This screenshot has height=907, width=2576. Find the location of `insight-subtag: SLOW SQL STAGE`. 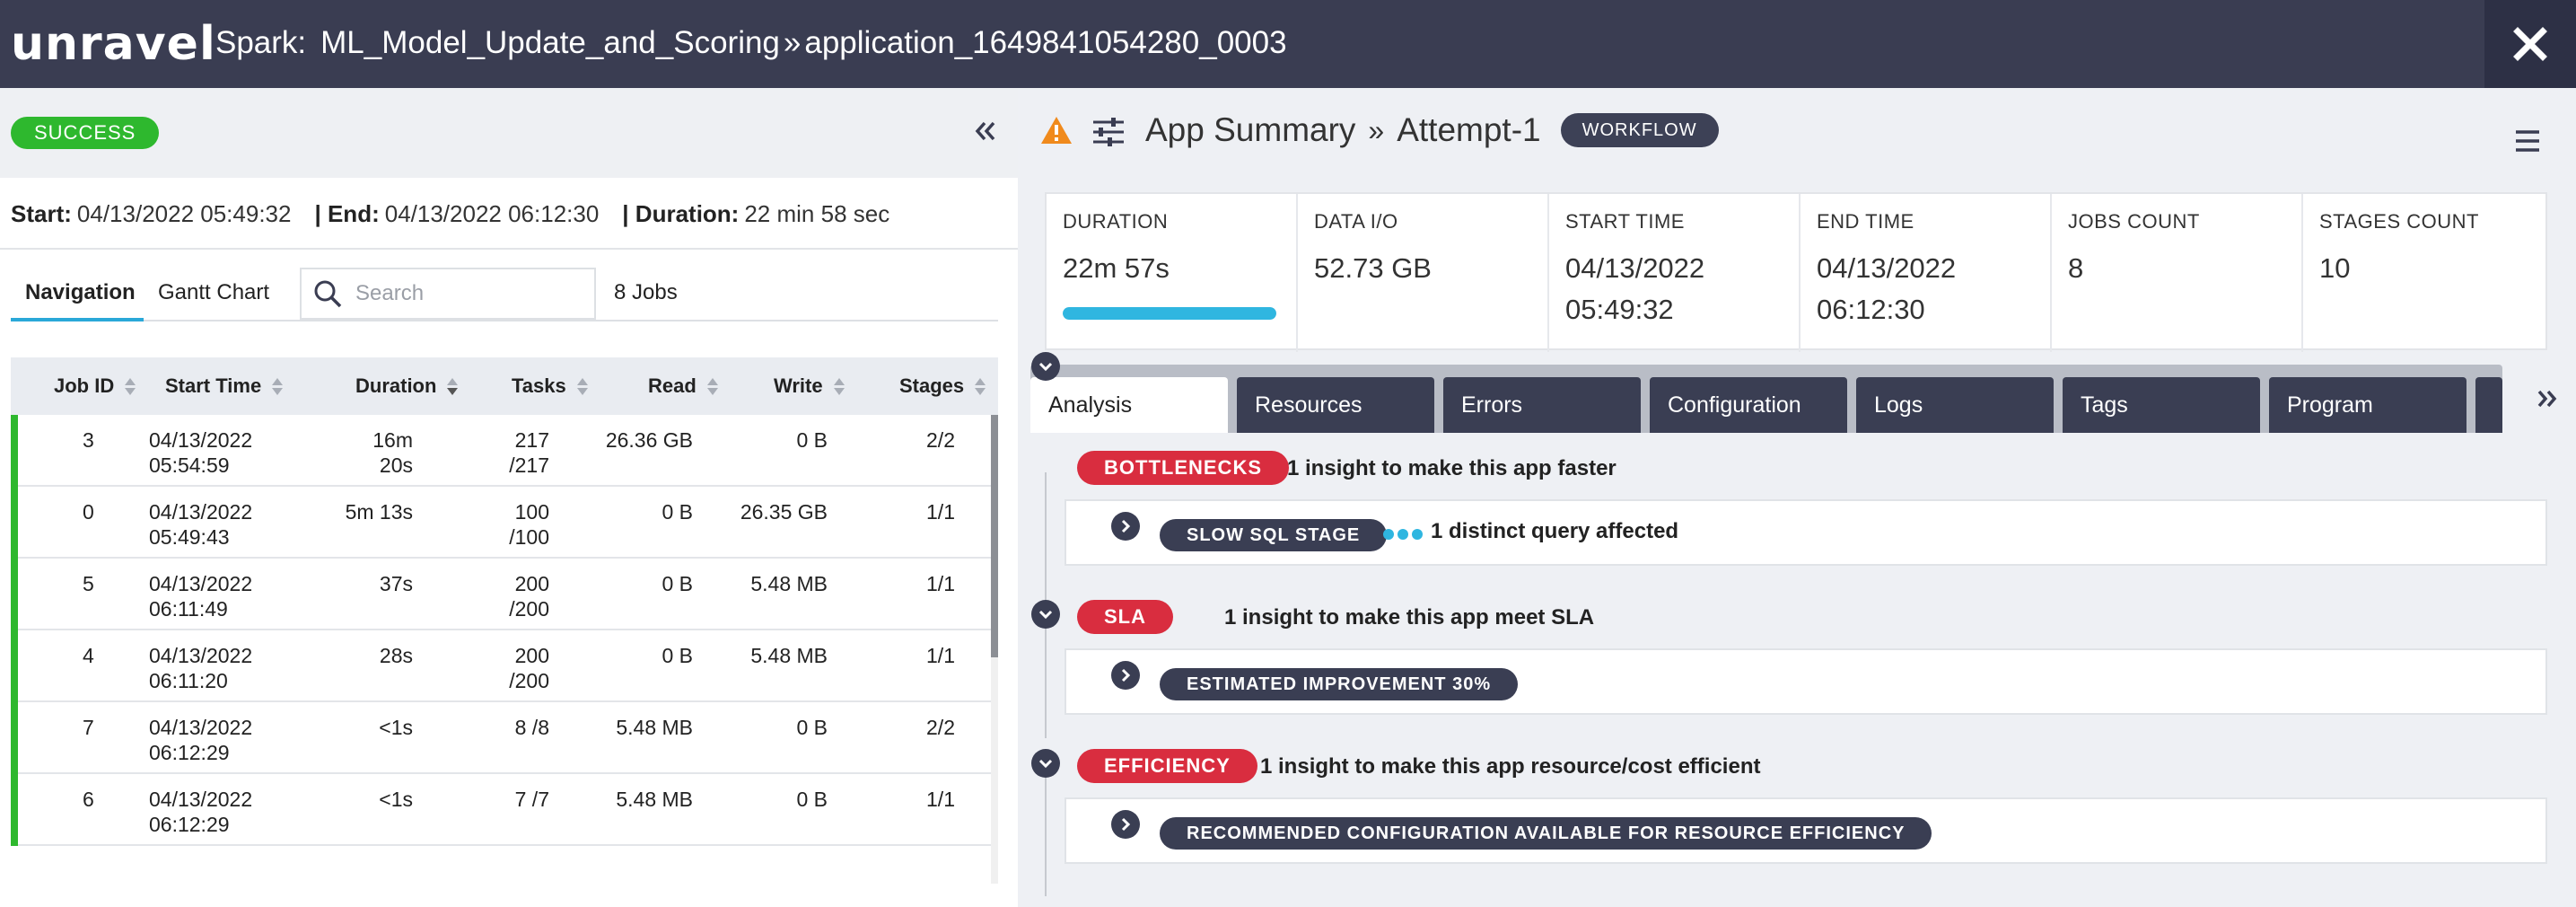

insight-subtag: SLOW SQL STAGE is located at coordinates (1274, 535).